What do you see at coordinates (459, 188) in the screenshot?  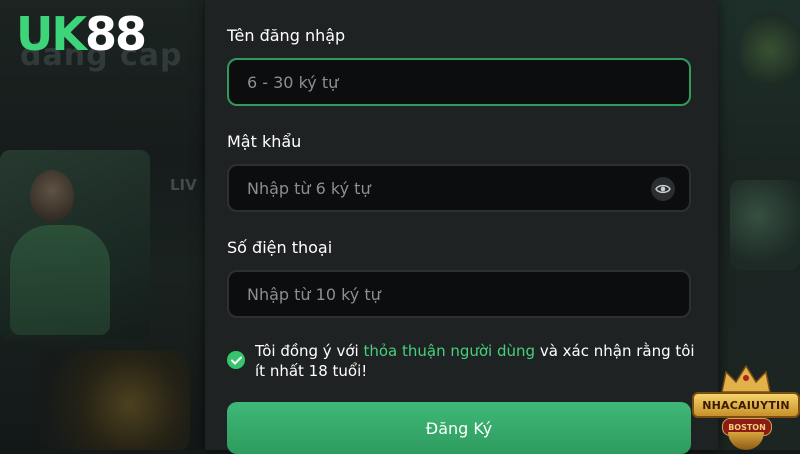 I see `password-input: Nhập từ 6 ký tự` at bounding box center [459, 188].